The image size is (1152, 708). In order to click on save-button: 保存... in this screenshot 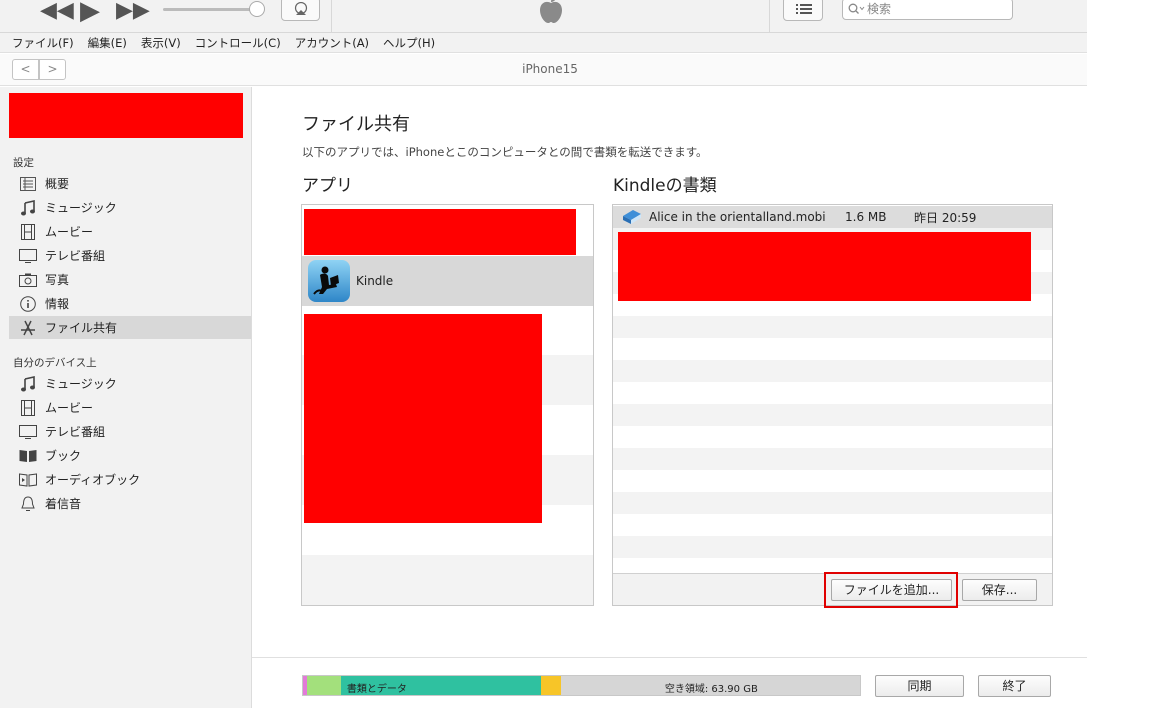, I will do `click(999, 590)`.